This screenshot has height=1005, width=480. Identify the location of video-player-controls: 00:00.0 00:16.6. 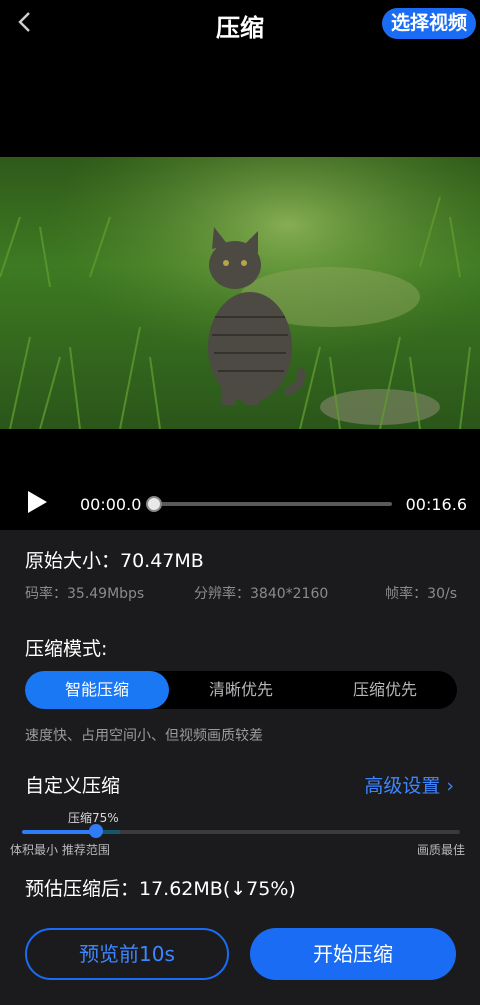
(240, 504).